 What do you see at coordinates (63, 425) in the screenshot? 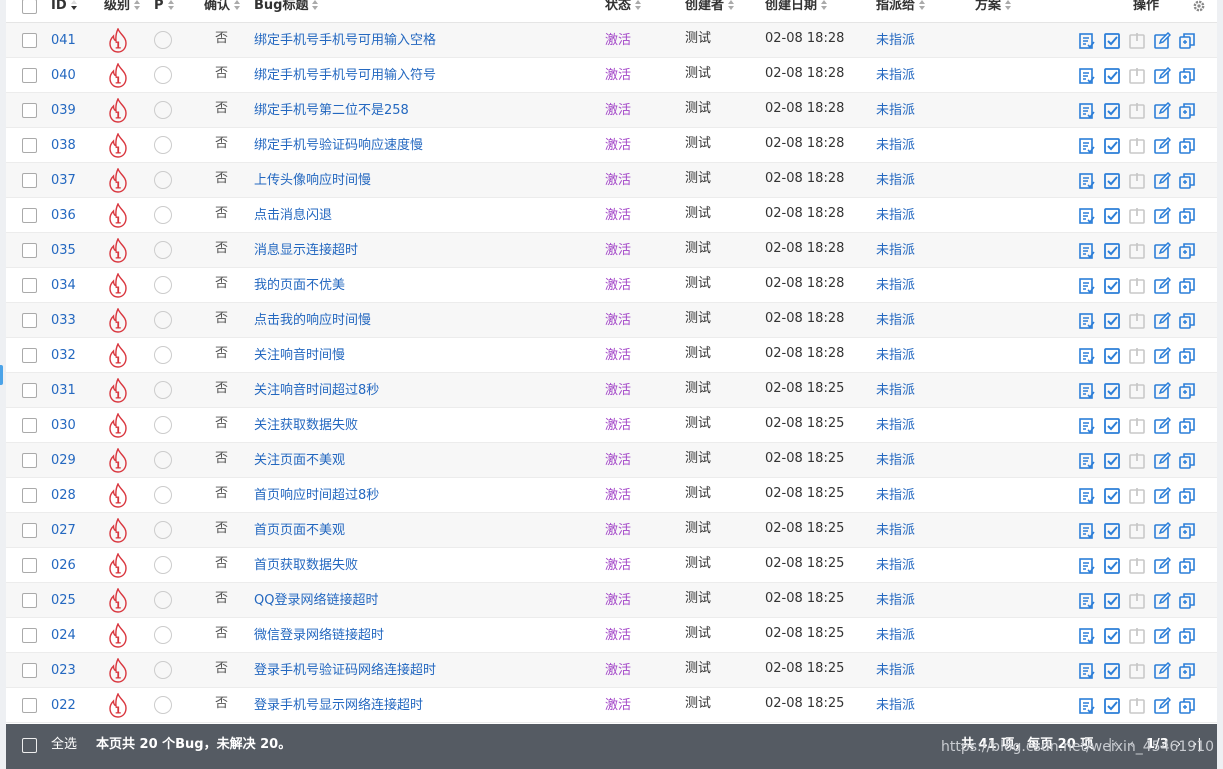
I see `bug-id-link: 030` at bounding box center [63, 425].